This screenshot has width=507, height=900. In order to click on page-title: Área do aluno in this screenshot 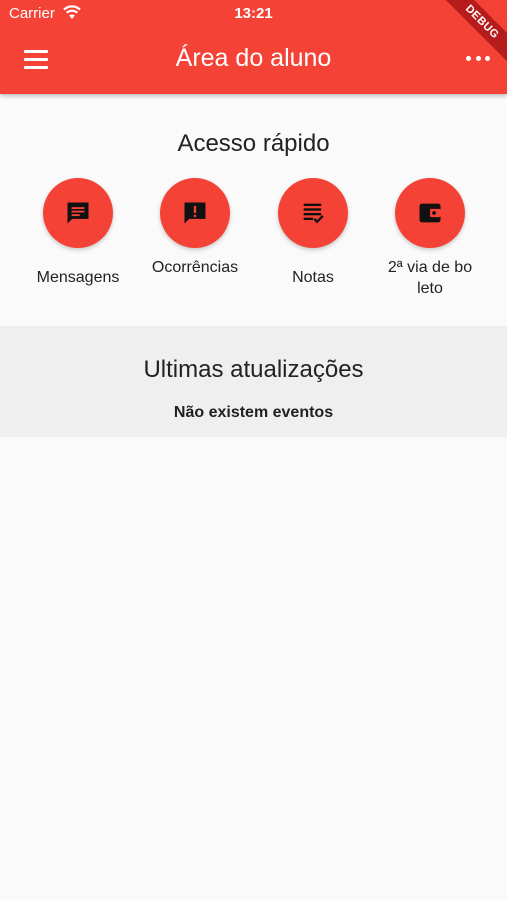, I will do `click(253, 58)`.